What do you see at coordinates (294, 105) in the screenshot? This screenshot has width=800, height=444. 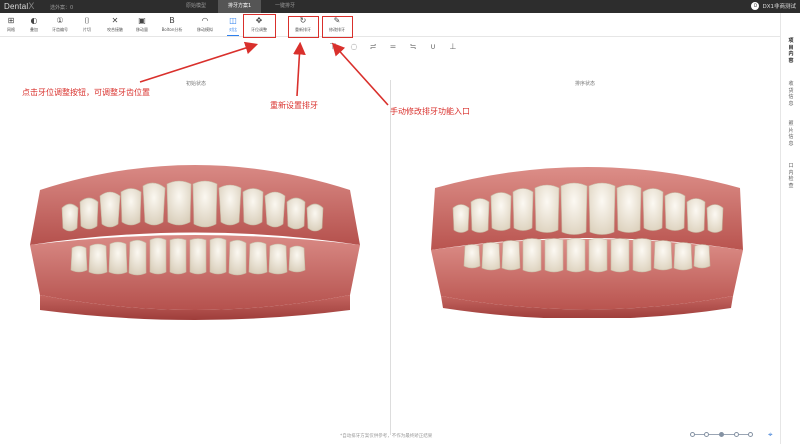 I see `annotation-reset: 重新设置排牙` at bounding box center [294, 105].